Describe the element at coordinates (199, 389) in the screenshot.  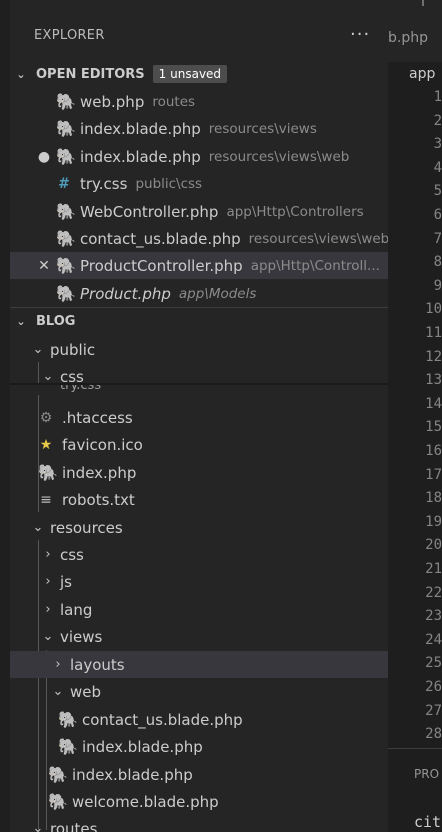
I see `tree-file-try-css: try.css` at that location.